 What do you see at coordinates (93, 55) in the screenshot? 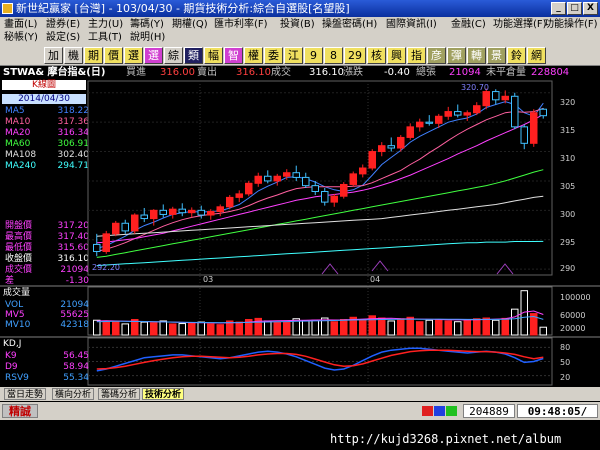
I see `toolbar-btn-futures: 期` at bounding box center [93, 55].